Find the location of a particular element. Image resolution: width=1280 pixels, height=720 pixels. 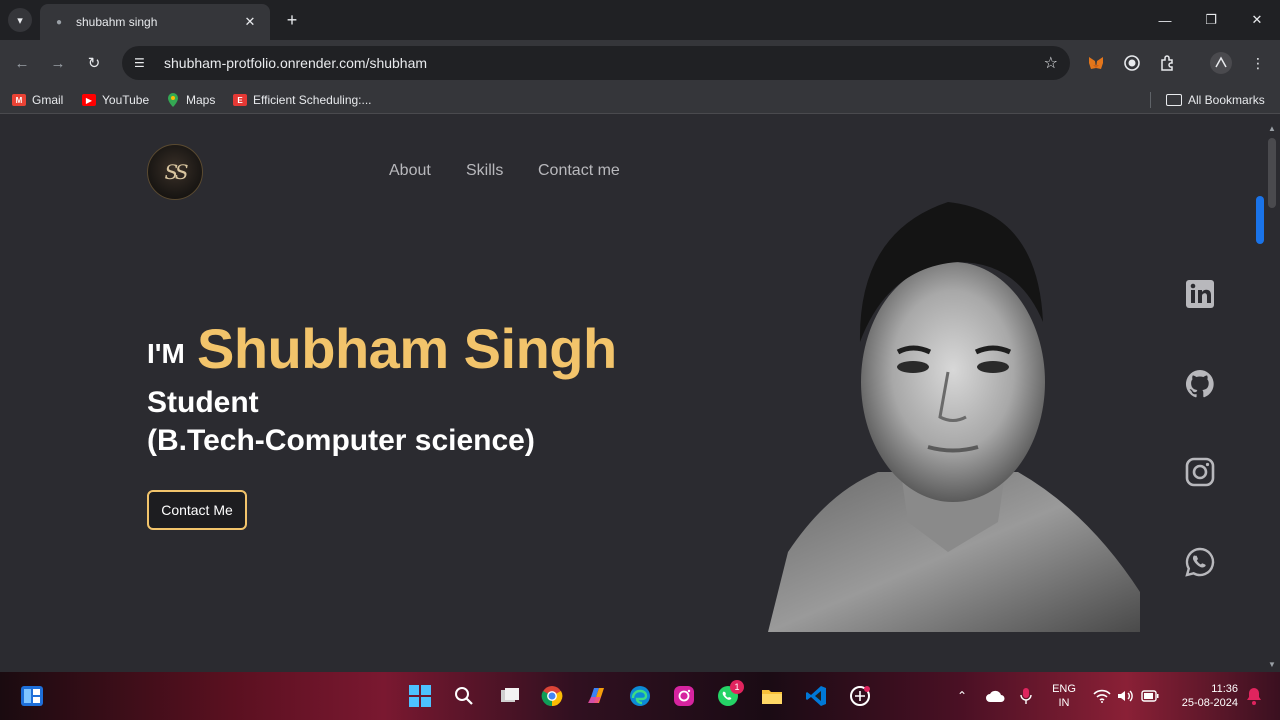

all-bookmarks-button: All Bookmarks is located at coordinates (1215, 100).